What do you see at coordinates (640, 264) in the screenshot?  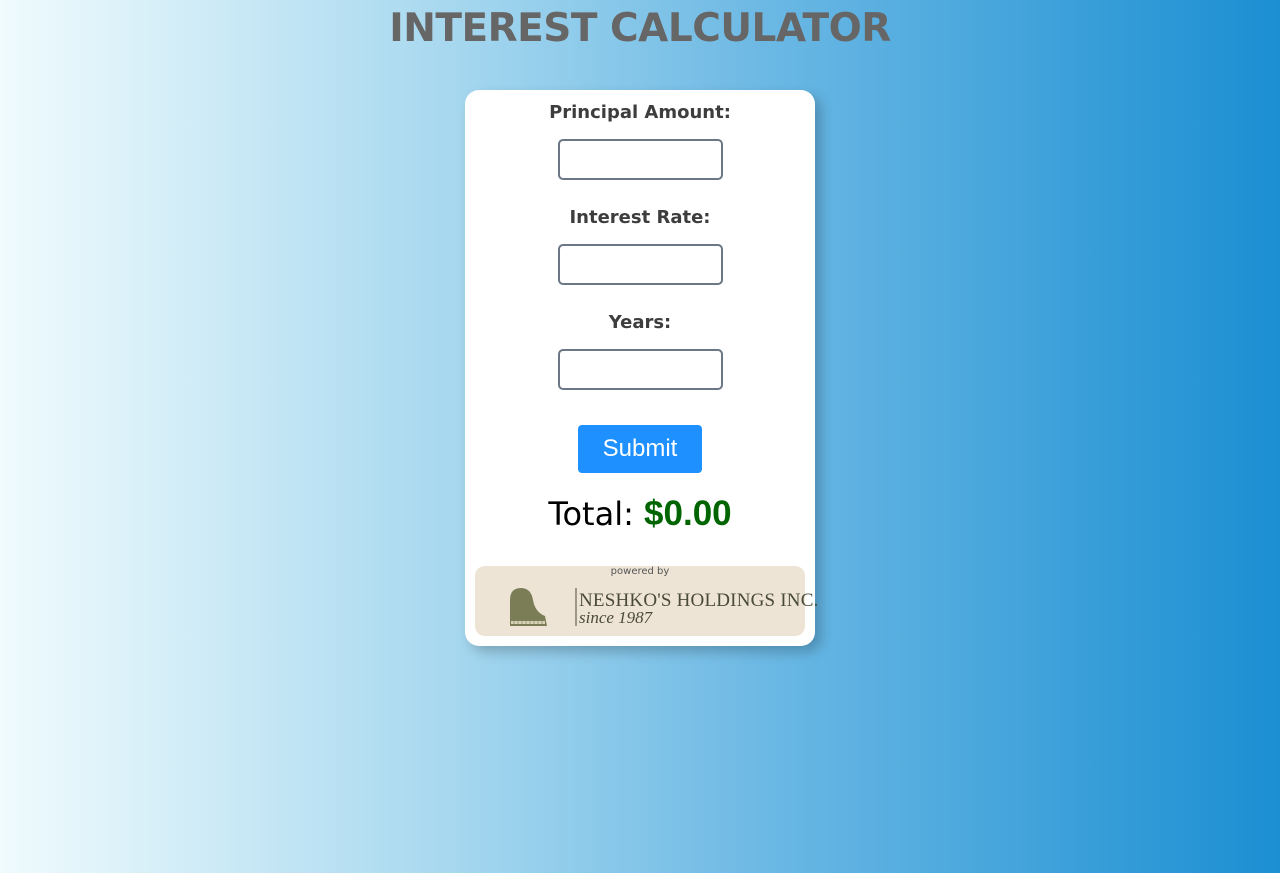 I see `interest-rate-input` at bounding box center [640, 264].